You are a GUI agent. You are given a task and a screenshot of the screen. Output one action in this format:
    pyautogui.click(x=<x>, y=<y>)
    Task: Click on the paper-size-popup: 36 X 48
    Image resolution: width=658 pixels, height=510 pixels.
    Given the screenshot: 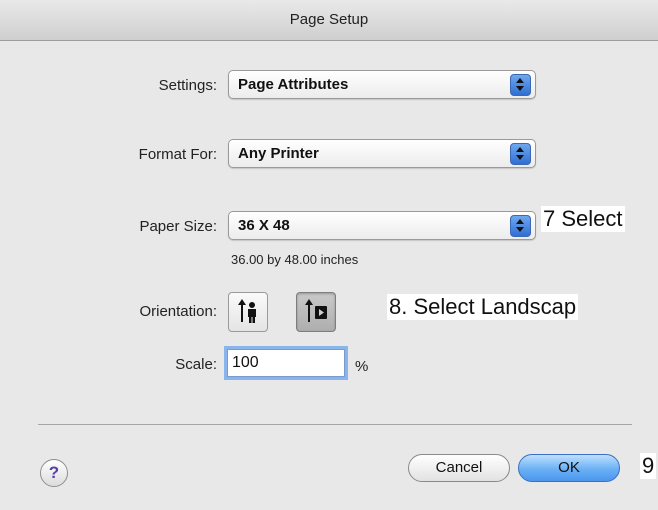 What is the action you would take?
    pyautogui.click(x=382, y=225)
    